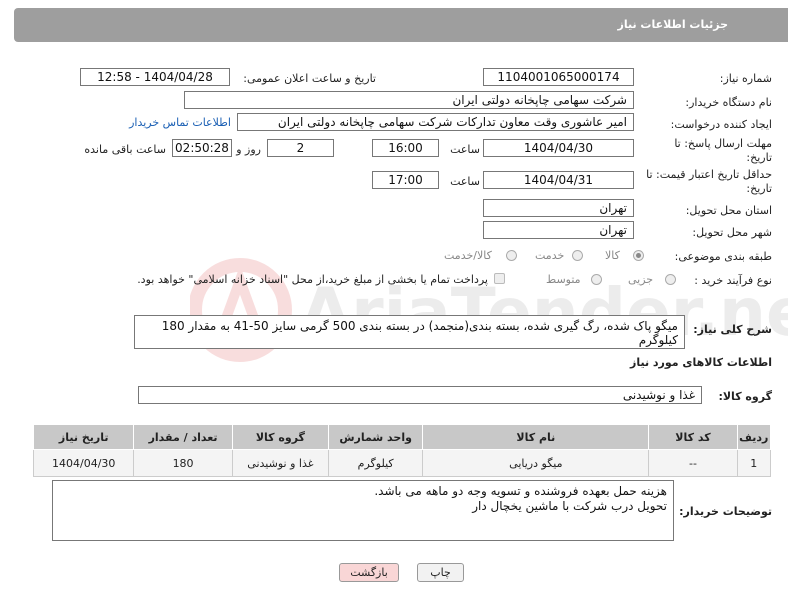 Image resolution: width=788 pixels, height=598 pixels. I want to click on deadline-label: مهلت ارسال پاسخ: تا تاریخ:, so click(723, 150).